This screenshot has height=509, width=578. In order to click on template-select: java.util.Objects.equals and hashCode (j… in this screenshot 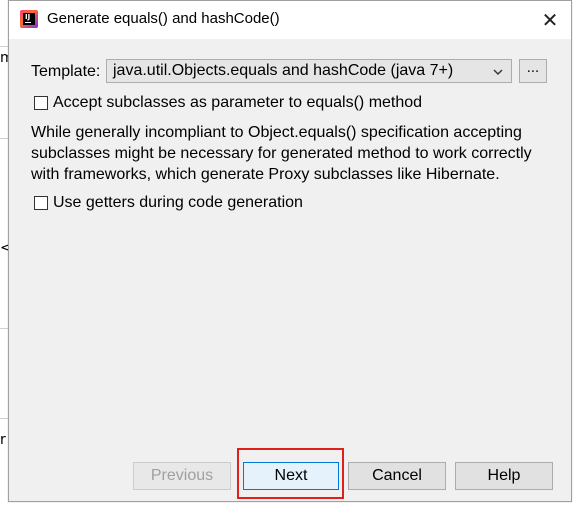, I will do `click(309, 71)`.